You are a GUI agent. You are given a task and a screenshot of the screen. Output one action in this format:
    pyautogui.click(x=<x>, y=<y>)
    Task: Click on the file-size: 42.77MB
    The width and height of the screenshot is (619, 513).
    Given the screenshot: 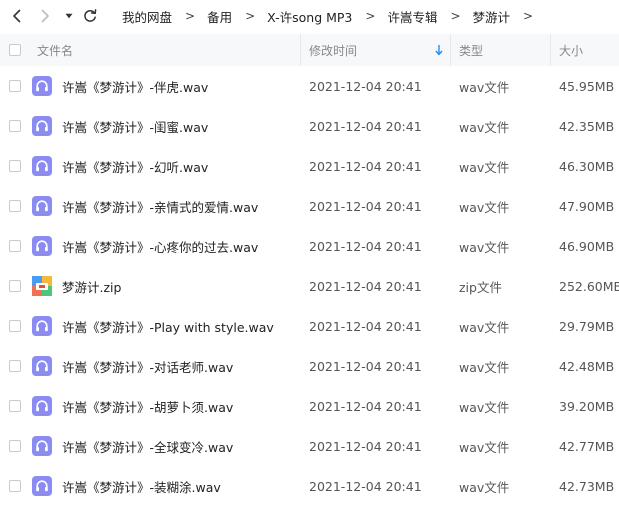 What is the action you would take?
    pyautogui.click(x=587, y=446)
    